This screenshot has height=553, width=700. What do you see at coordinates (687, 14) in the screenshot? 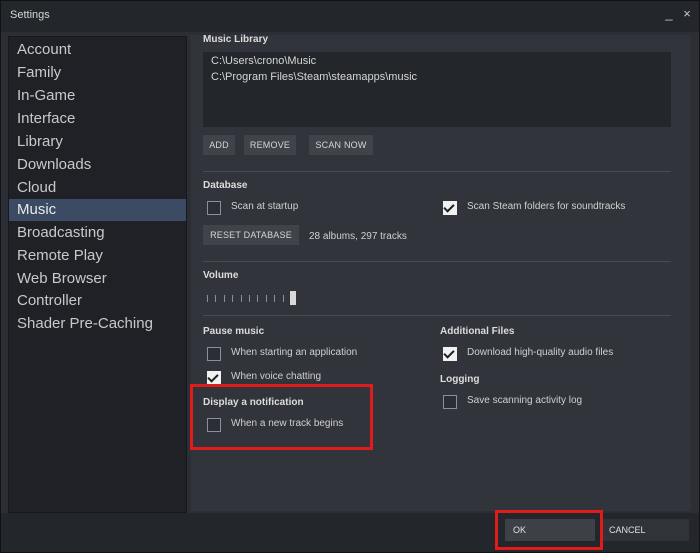
I see `close-button: ×` at bounding box center [687, 14].